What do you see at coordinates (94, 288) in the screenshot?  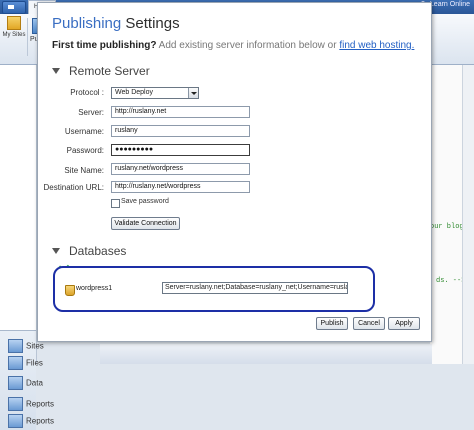 I see `database-name: wordpress1` at bounding box center [94, 288].